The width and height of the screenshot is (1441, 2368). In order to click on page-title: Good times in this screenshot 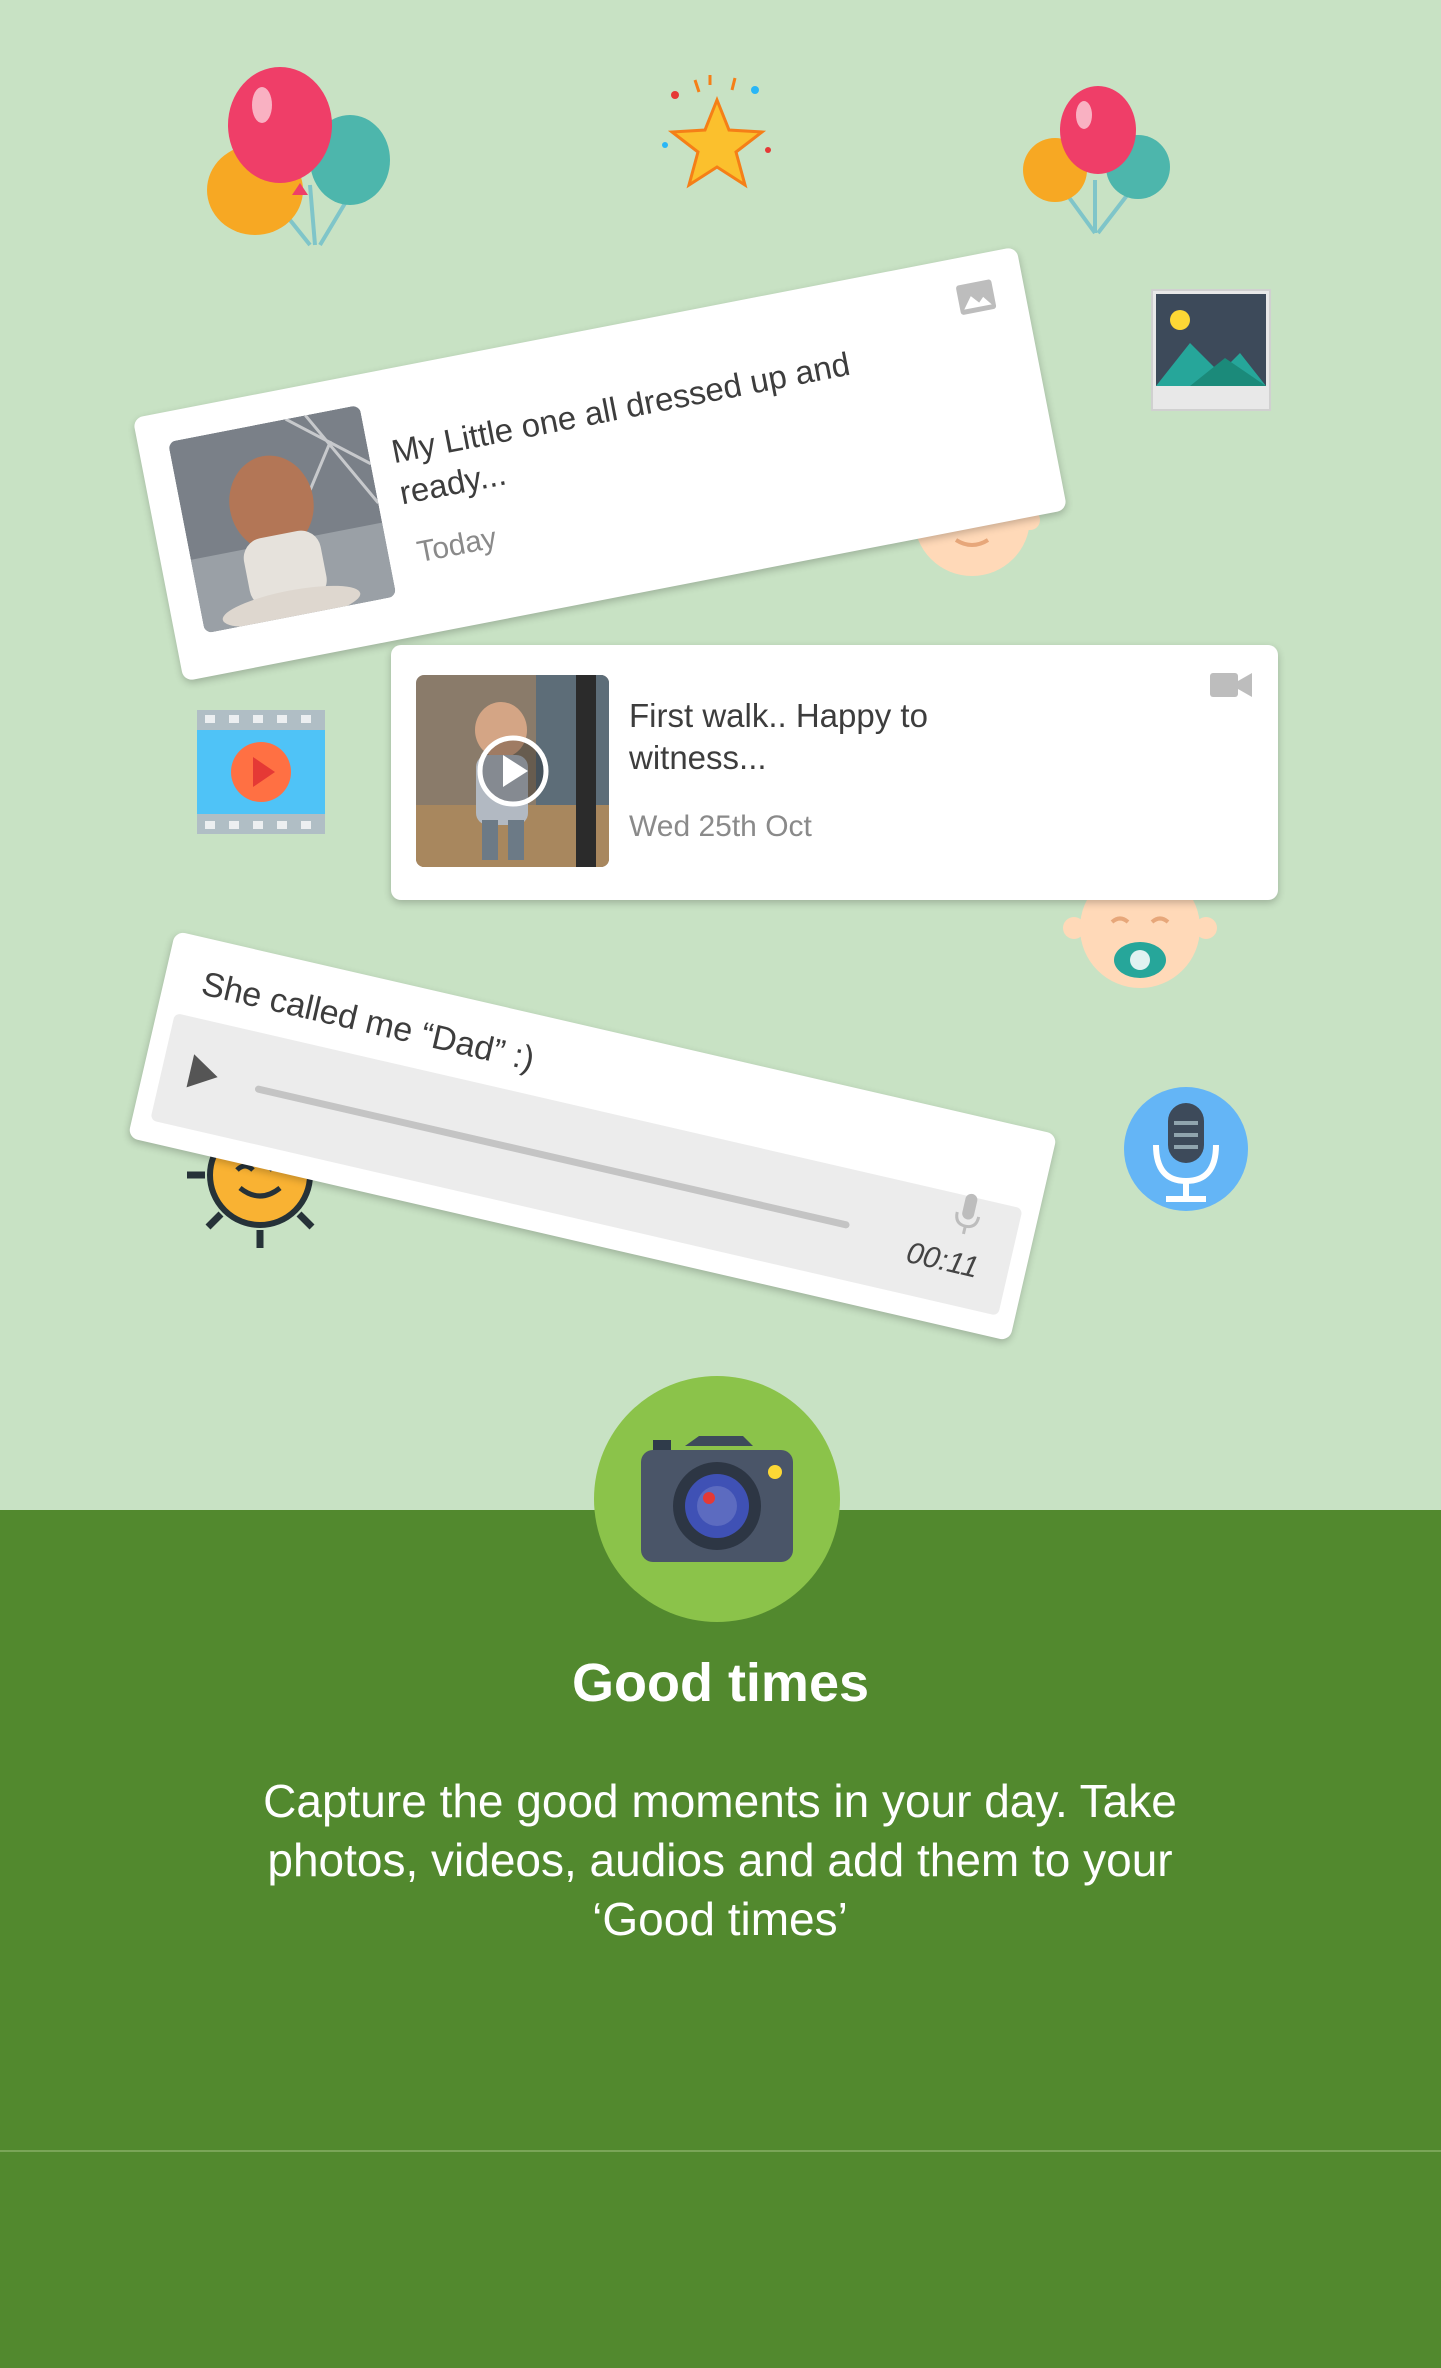, I will do `click(720, 1683)`.